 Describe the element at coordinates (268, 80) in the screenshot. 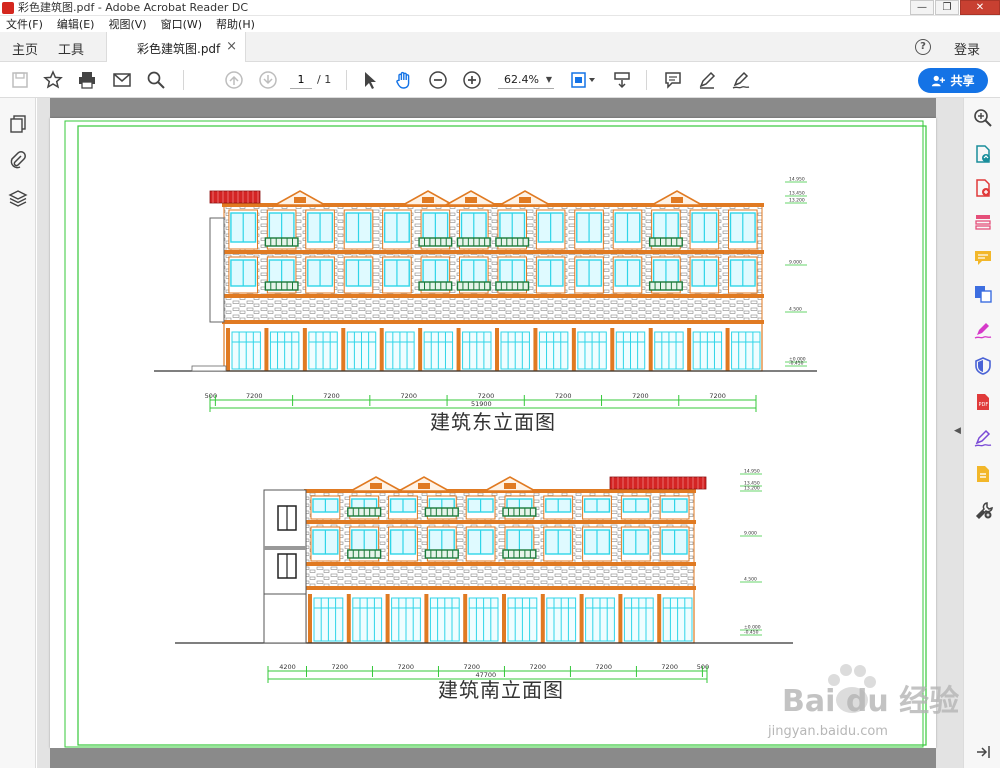

I see `next-page-icon` at that location.